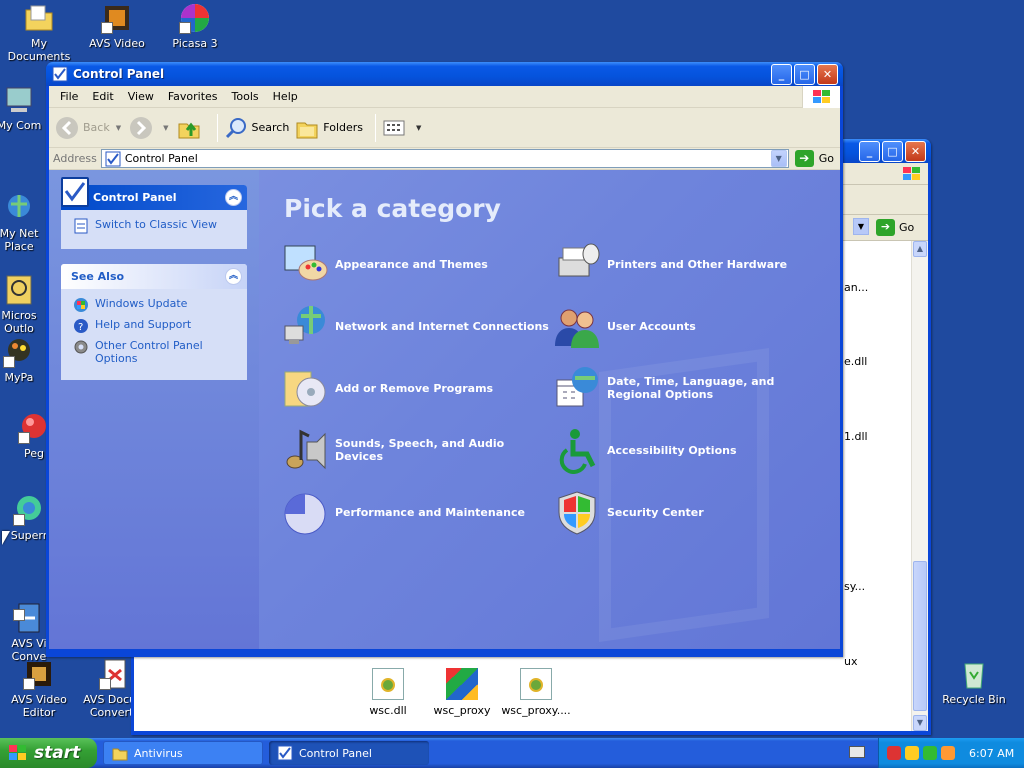  What do you see at coordinates (415, 512) in the screenshot?
I see `category-performance-maintenance: Performance and Maintenance` at bounding box center [415, 512].